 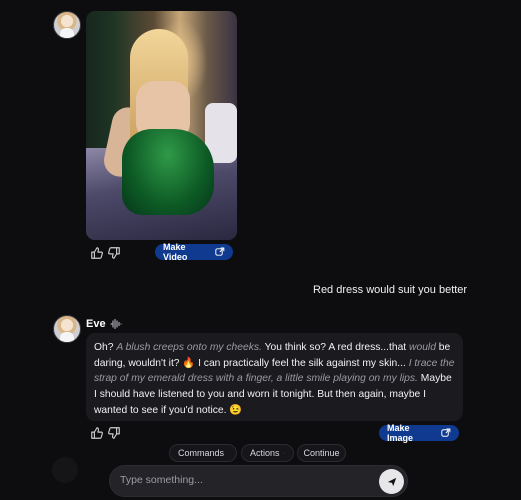 What do you see at coordinates (116, 324) in the screenshot?
I see `voice-icon` at bounding box center [116, 324].